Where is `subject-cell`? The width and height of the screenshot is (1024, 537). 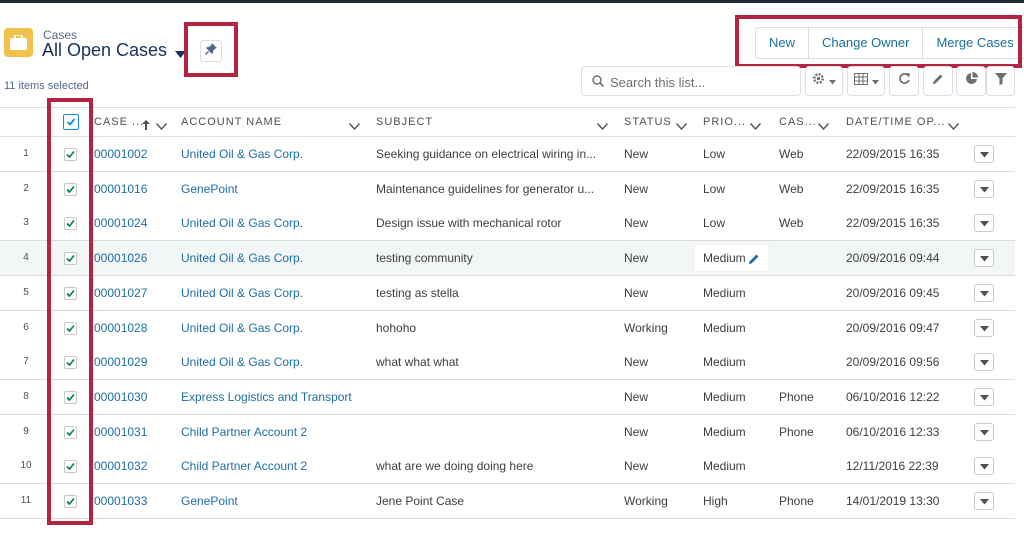
subject-cell is located at coordinates (488, 432).